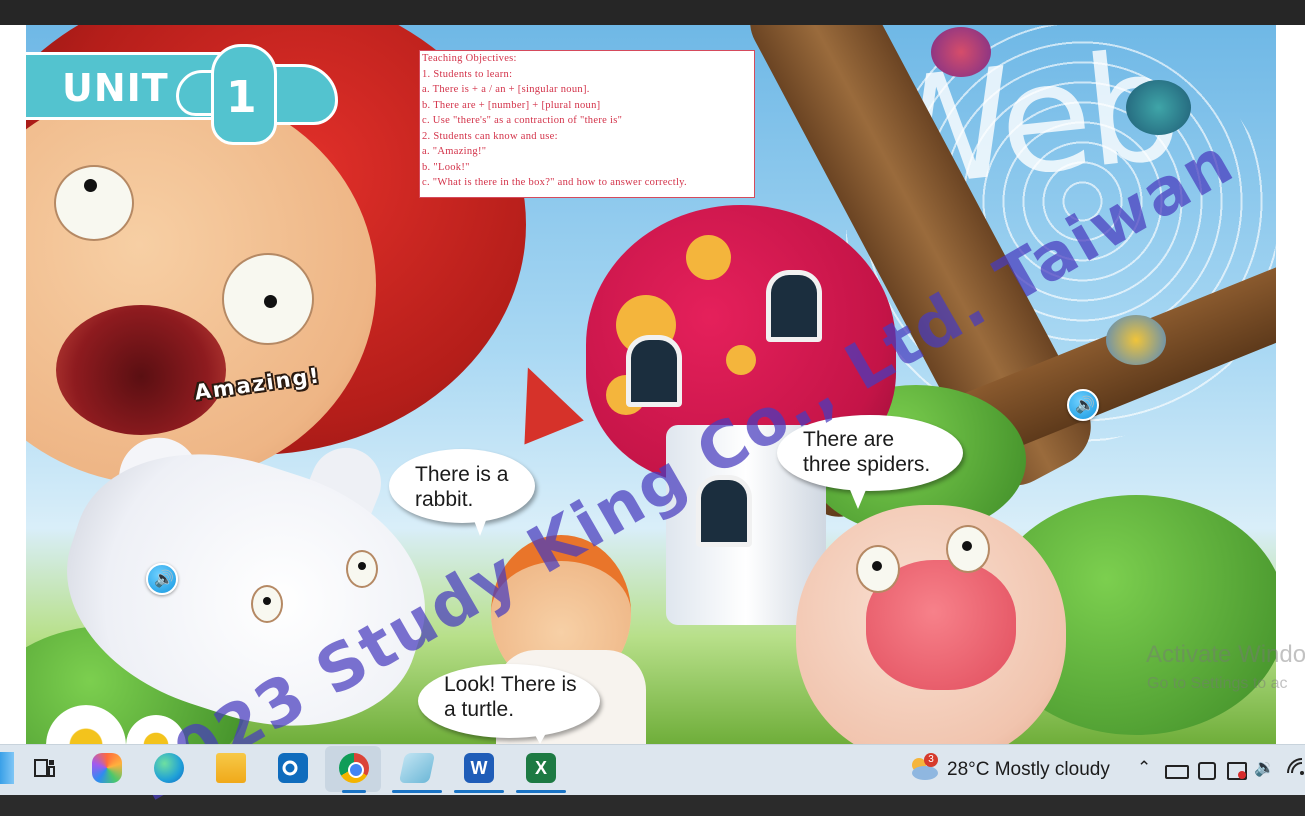 This screenshot has height=816, width=1305. Describe the element at coordinates (652, 12) in the screenshot. I see `window-top-bar` at that location.